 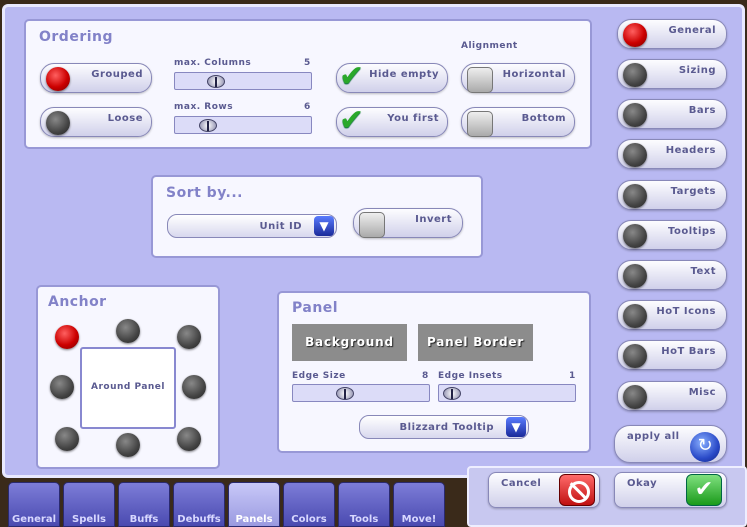 I want to click on sidebar-item-label: Bars, so click(x=702, y=110).